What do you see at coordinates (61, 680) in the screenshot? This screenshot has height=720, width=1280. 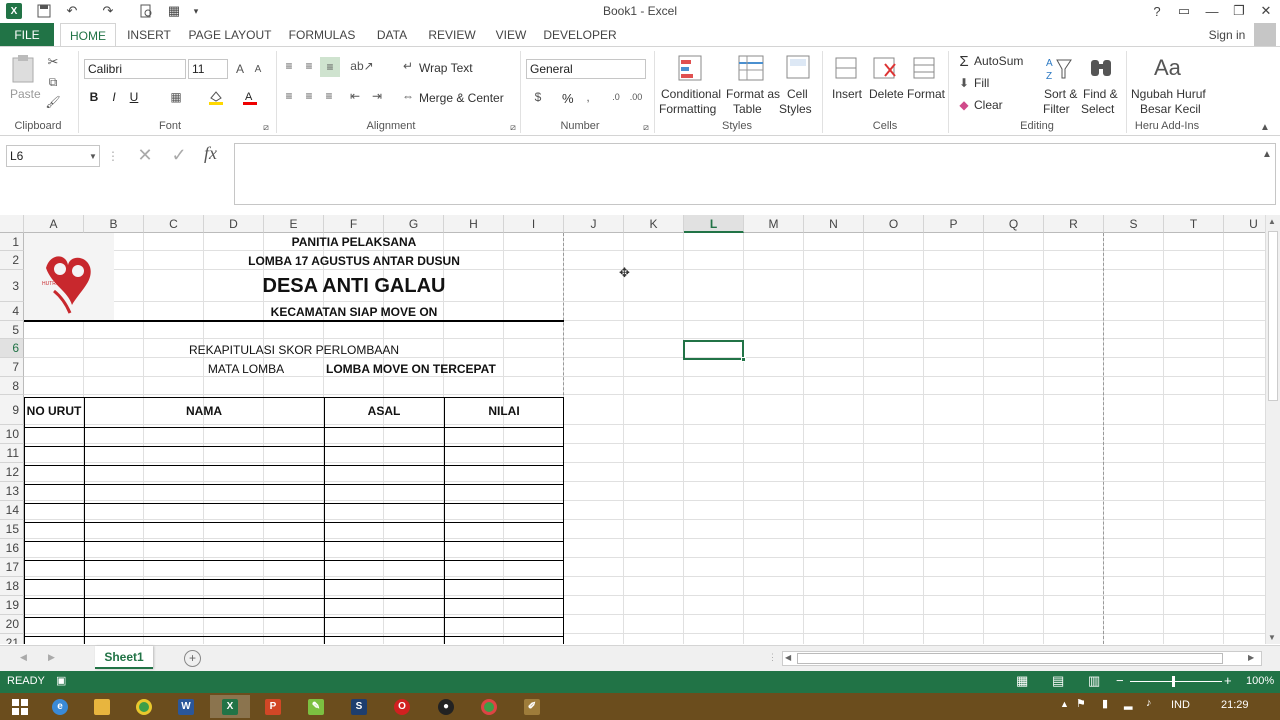 I see `macro-record-icon: ▣` at bounding box center [61, 680].